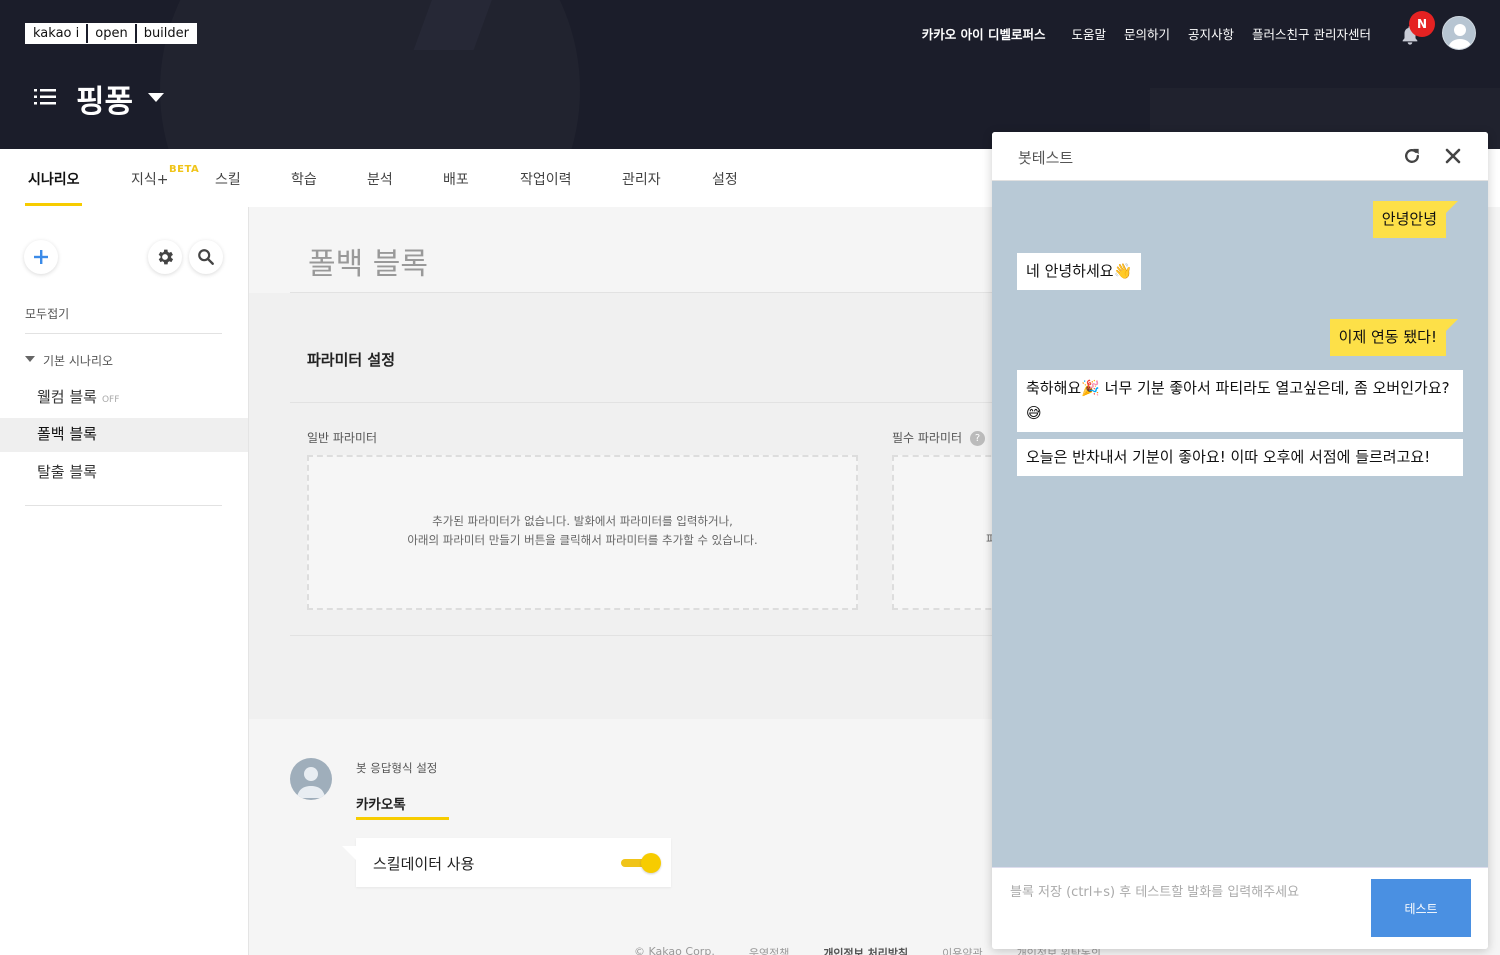  I want to click on tab-knowledge: 지식+, so click(150, 179).